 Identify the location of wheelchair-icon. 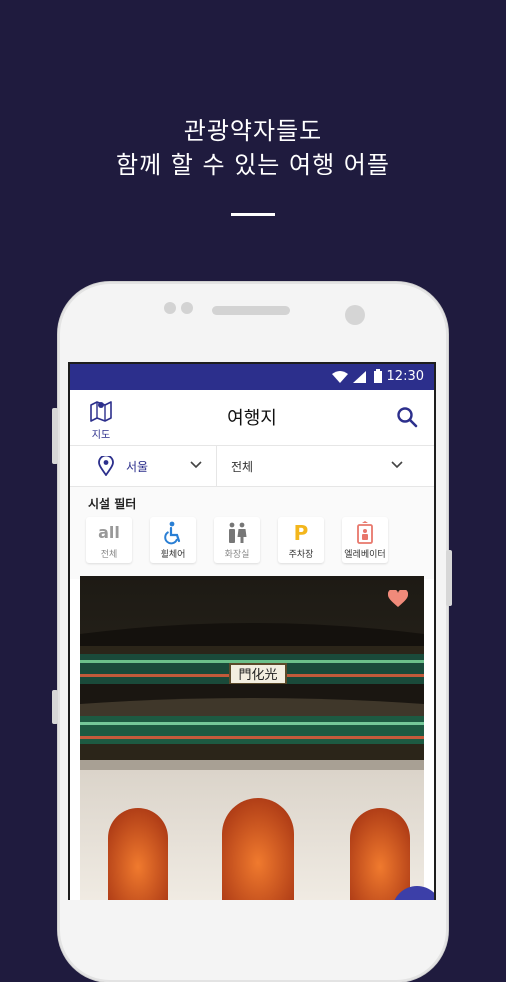
(172, 533).